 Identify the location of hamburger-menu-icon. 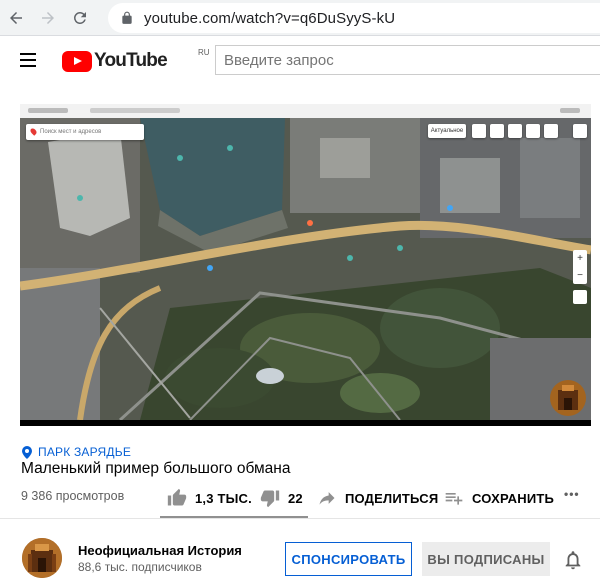
(30, 60).